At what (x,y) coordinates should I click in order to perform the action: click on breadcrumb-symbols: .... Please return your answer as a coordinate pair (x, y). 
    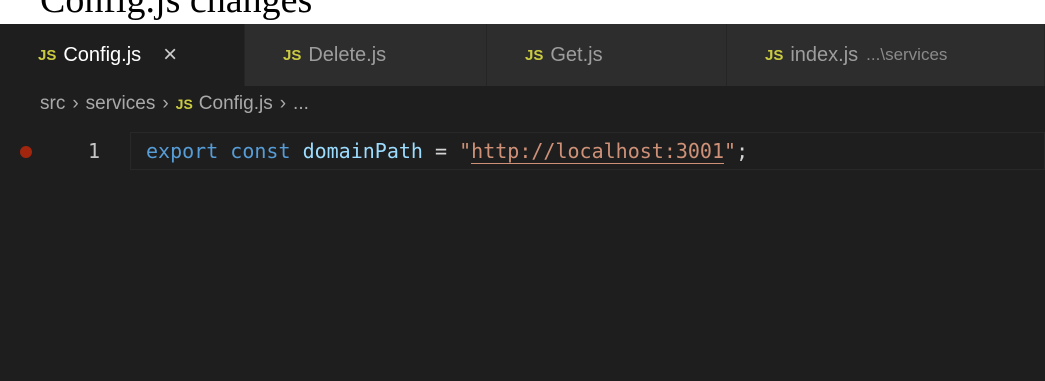
    Looking at the image, I should click on (301, 104).